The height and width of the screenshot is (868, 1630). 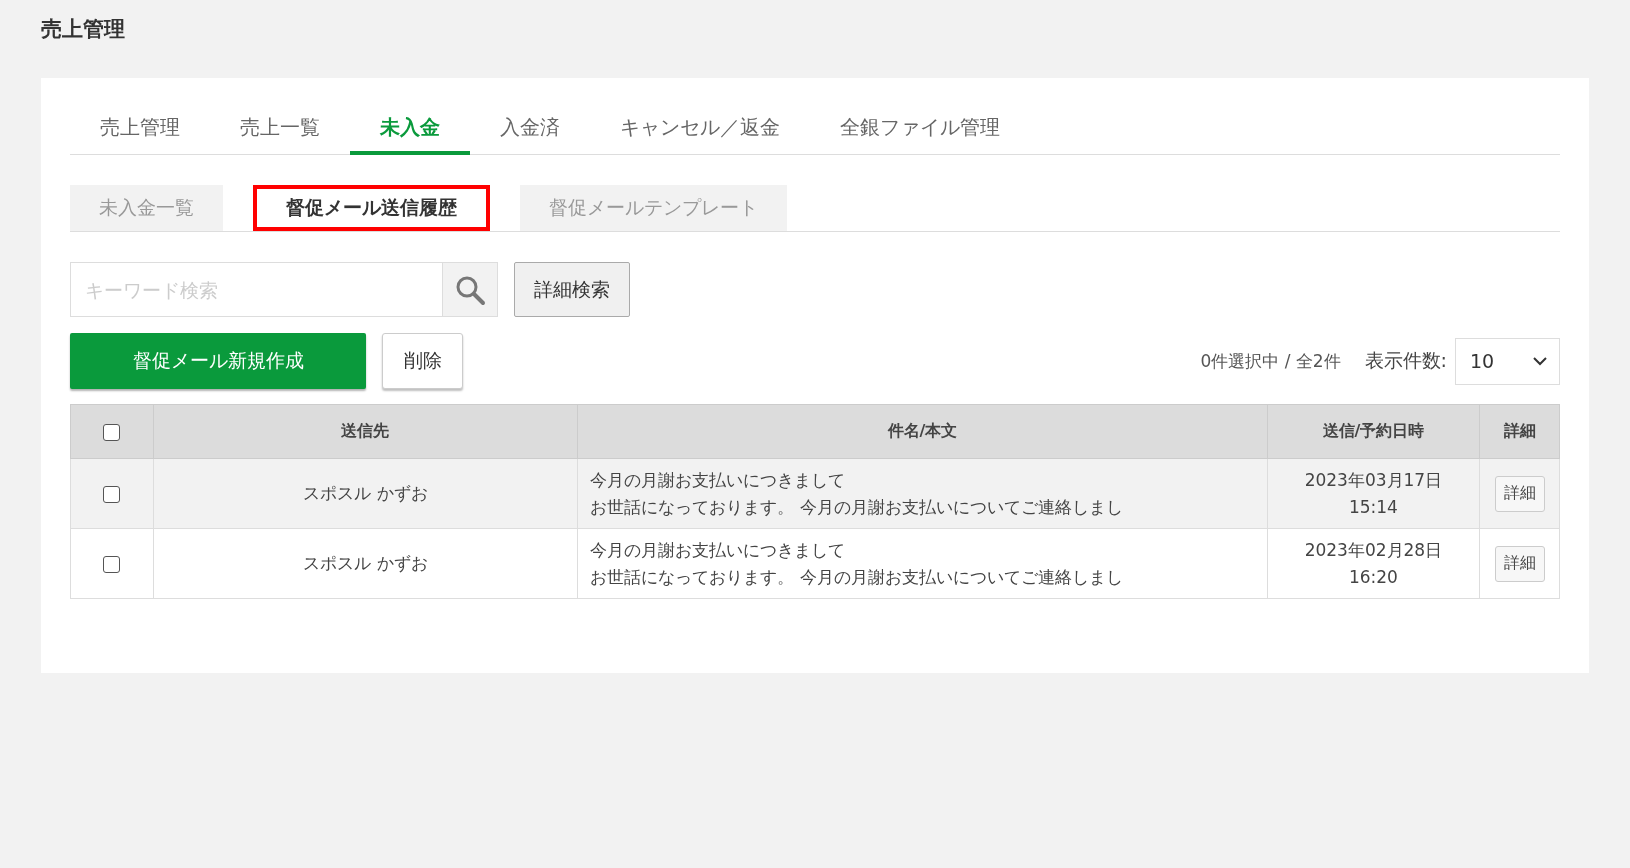 I want to click on datetime-cell: 2023年02月28日 16:20, so click(x=1373, y=563).